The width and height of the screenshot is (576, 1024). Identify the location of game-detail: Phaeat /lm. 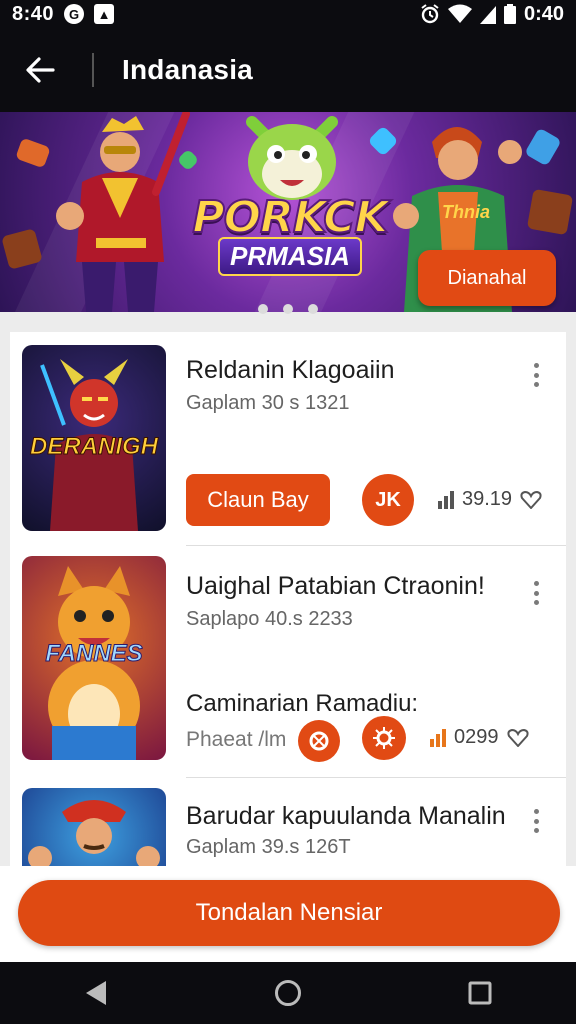
(236, 739).